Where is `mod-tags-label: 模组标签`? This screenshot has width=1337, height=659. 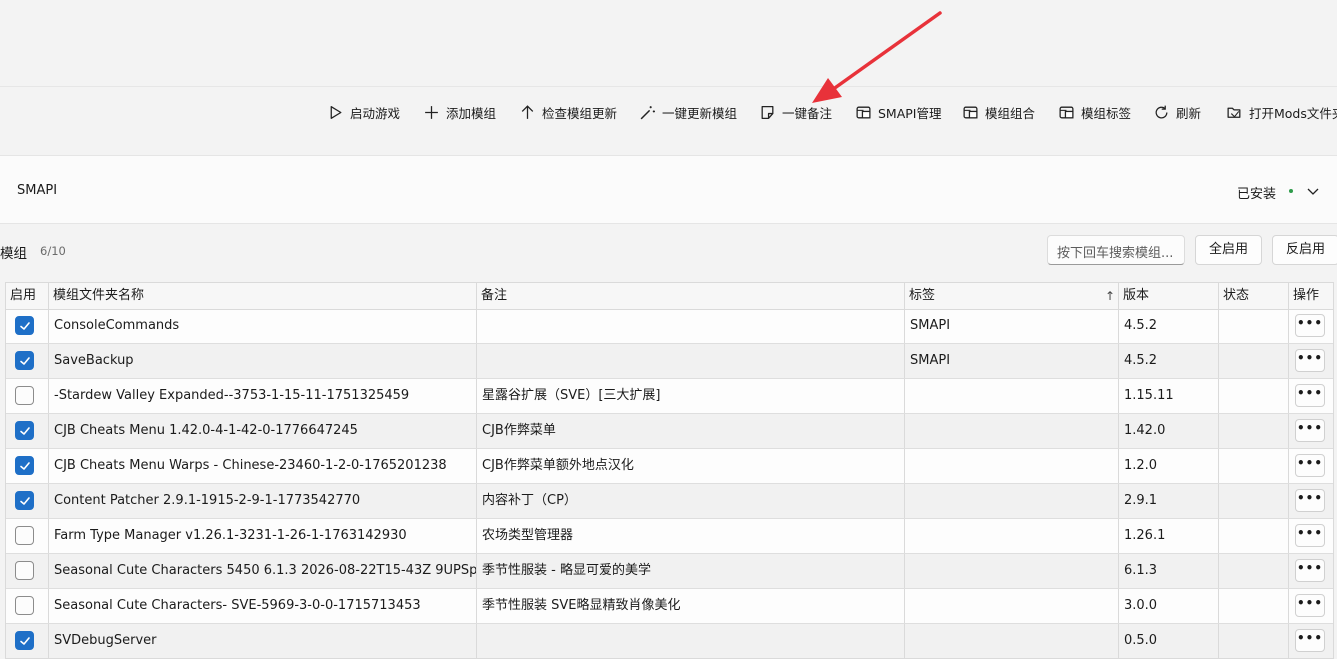 mod-tags-label: 模组标签 is located at coordinates (1106, 113).